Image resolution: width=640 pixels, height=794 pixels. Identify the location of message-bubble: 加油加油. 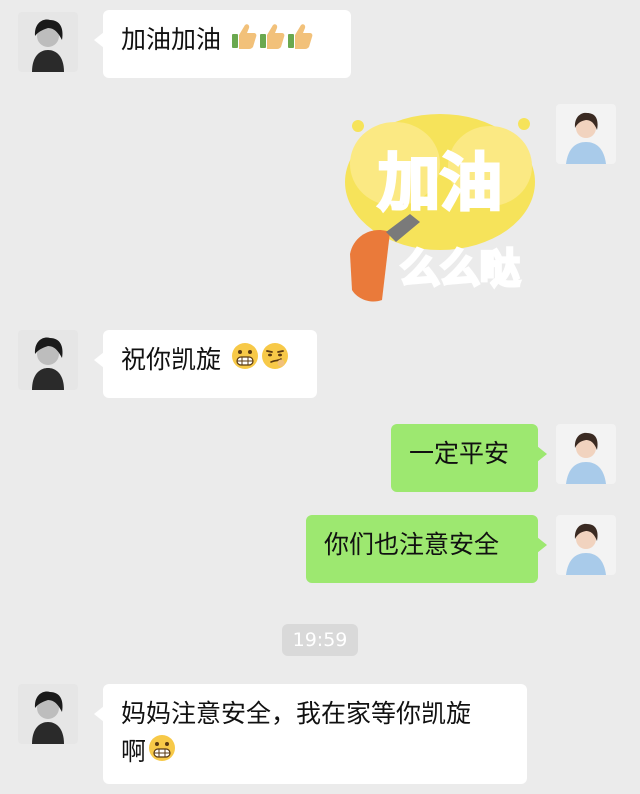
(222, 44).